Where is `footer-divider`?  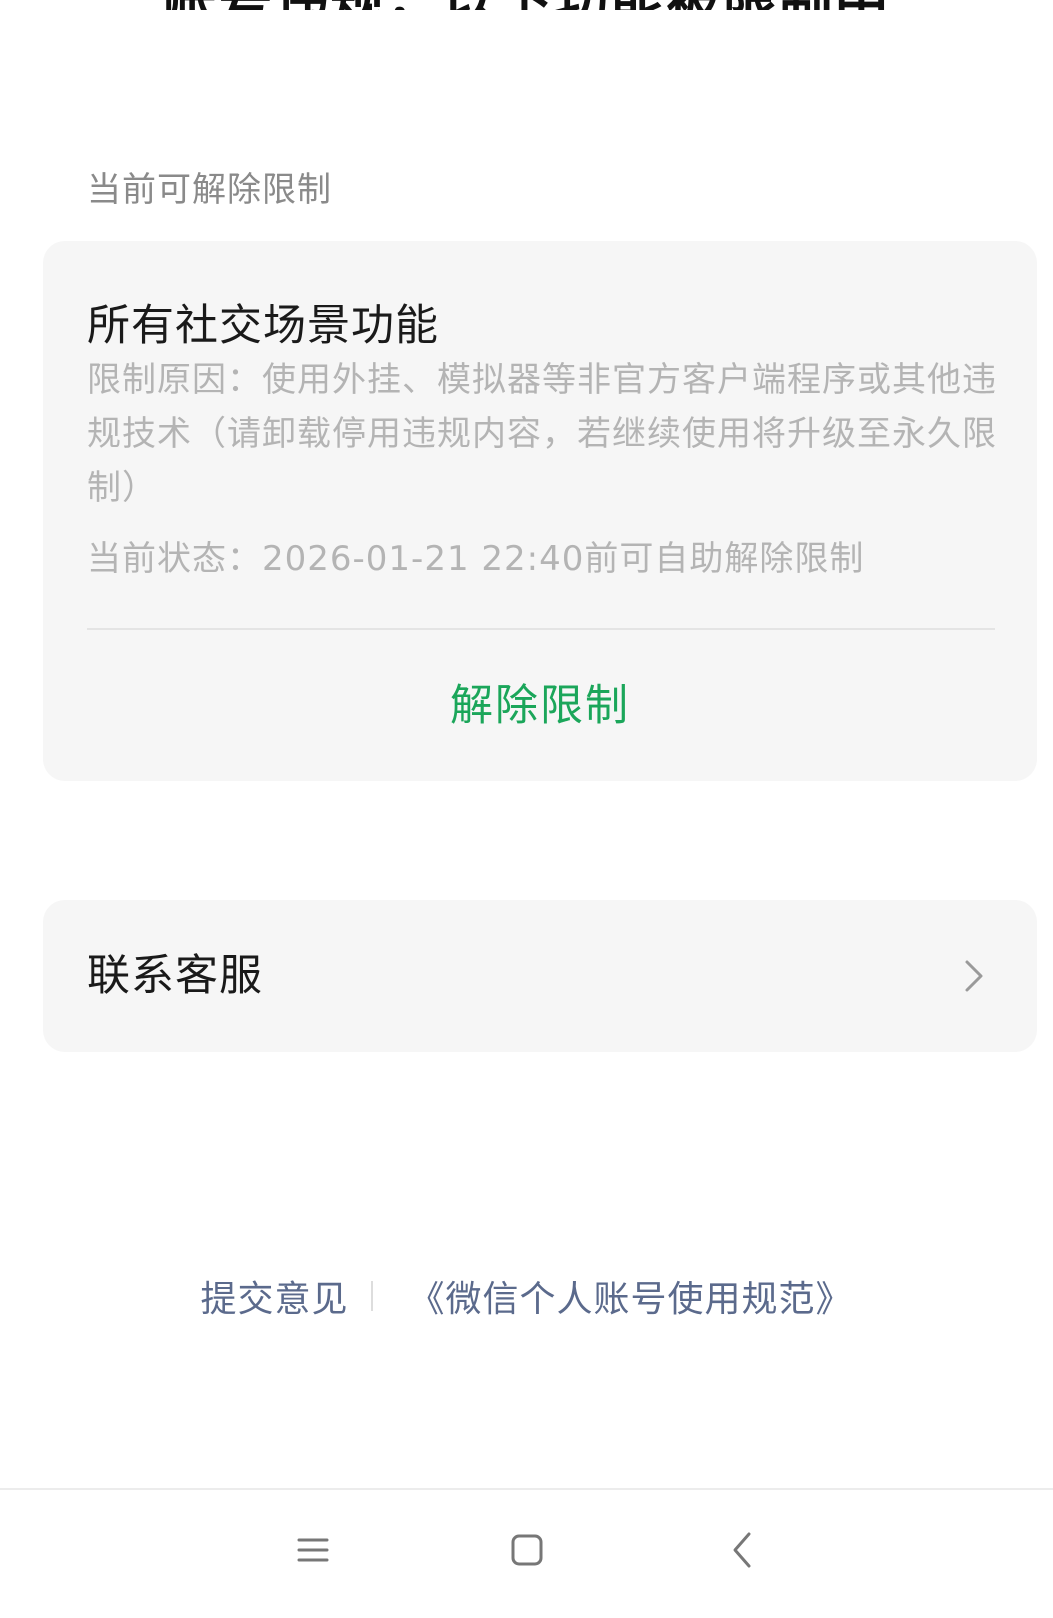
footer-divider is located at coordinates (371, 1296).